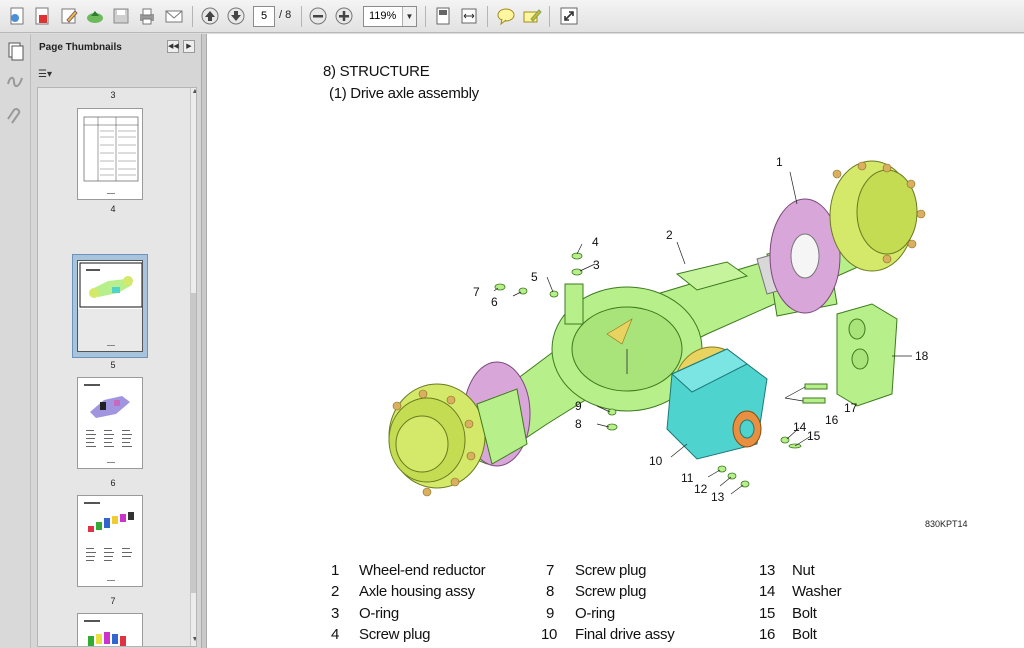 Image resolution: width=1024 pixels, height=648 pixels. What do you see at coordinates (17, 16) in the screenshot?
I see `create-pdf-icon` at bounding box center [17, 16].